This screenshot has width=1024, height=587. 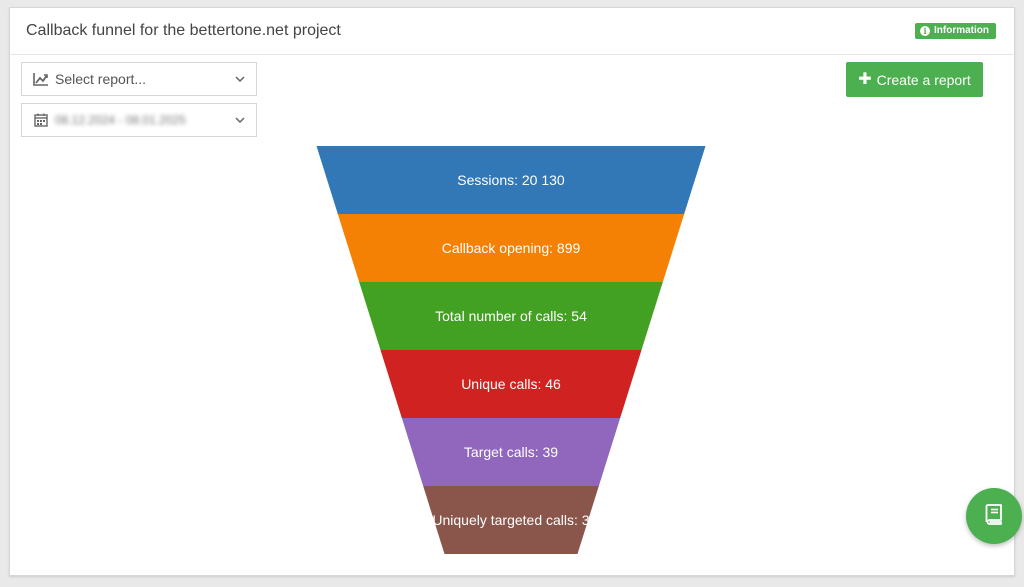 What do you see at coordinates (865, 79) in the screenshot?
I see `plus-icon: ✚` at bounding box center [865, 79].